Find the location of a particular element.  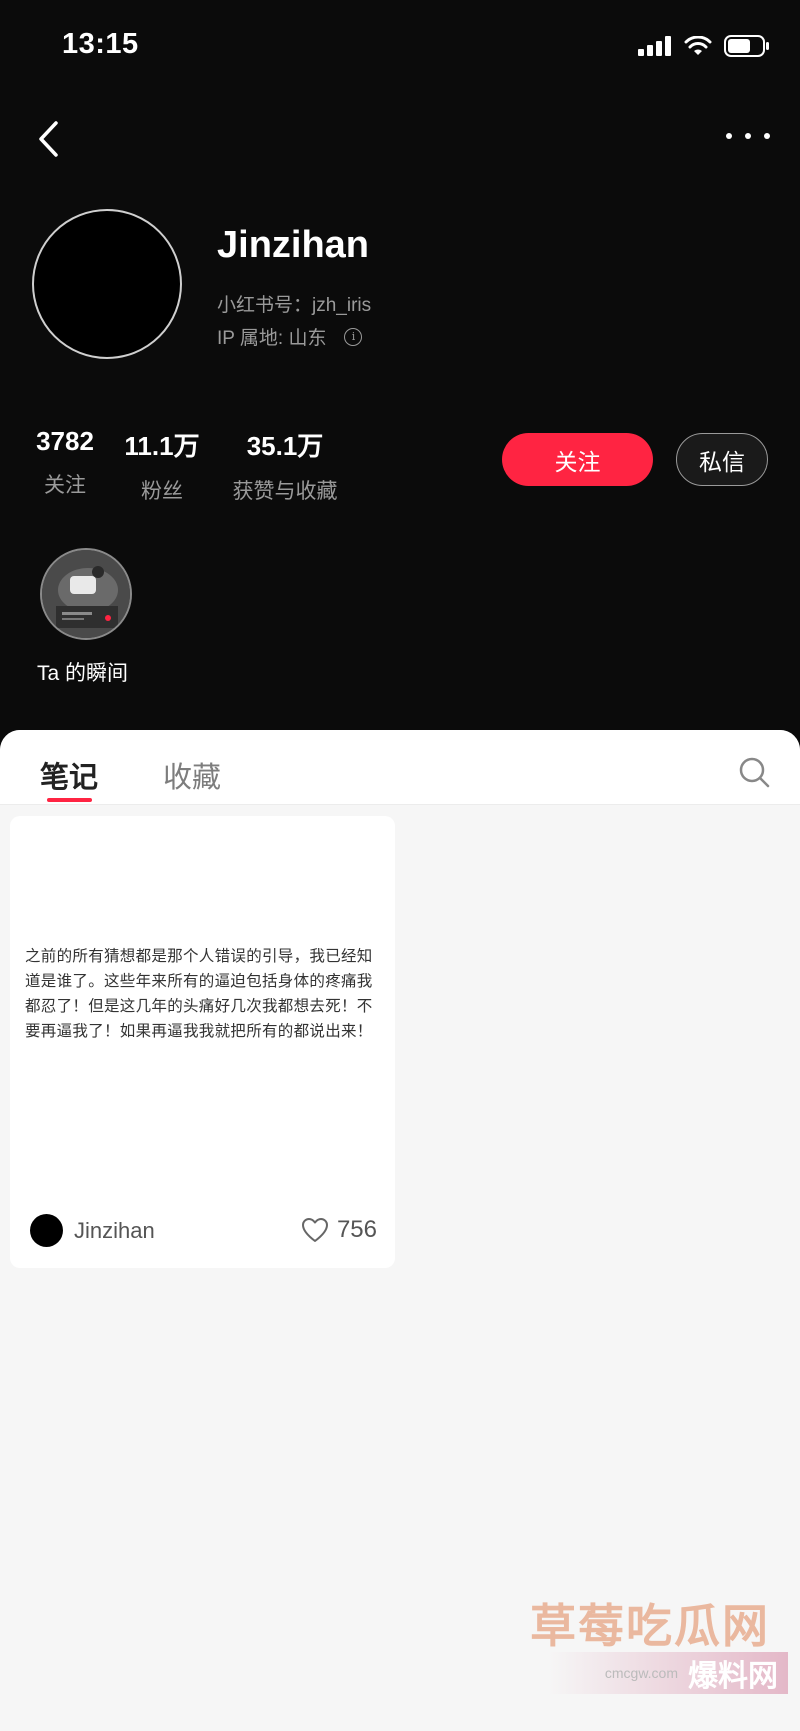

stat-following-value: 3782 is located at coordinates (65, 441).